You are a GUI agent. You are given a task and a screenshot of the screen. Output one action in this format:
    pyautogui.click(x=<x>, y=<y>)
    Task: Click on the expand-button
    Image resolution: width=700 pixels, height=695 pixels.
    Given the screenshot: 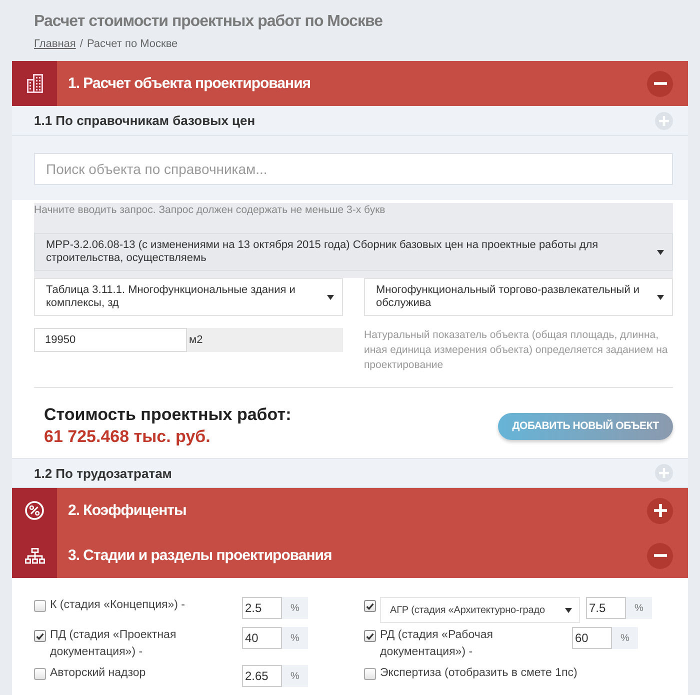 What is the action you would take?
    pyautogui.click(x=660, y=511)
    